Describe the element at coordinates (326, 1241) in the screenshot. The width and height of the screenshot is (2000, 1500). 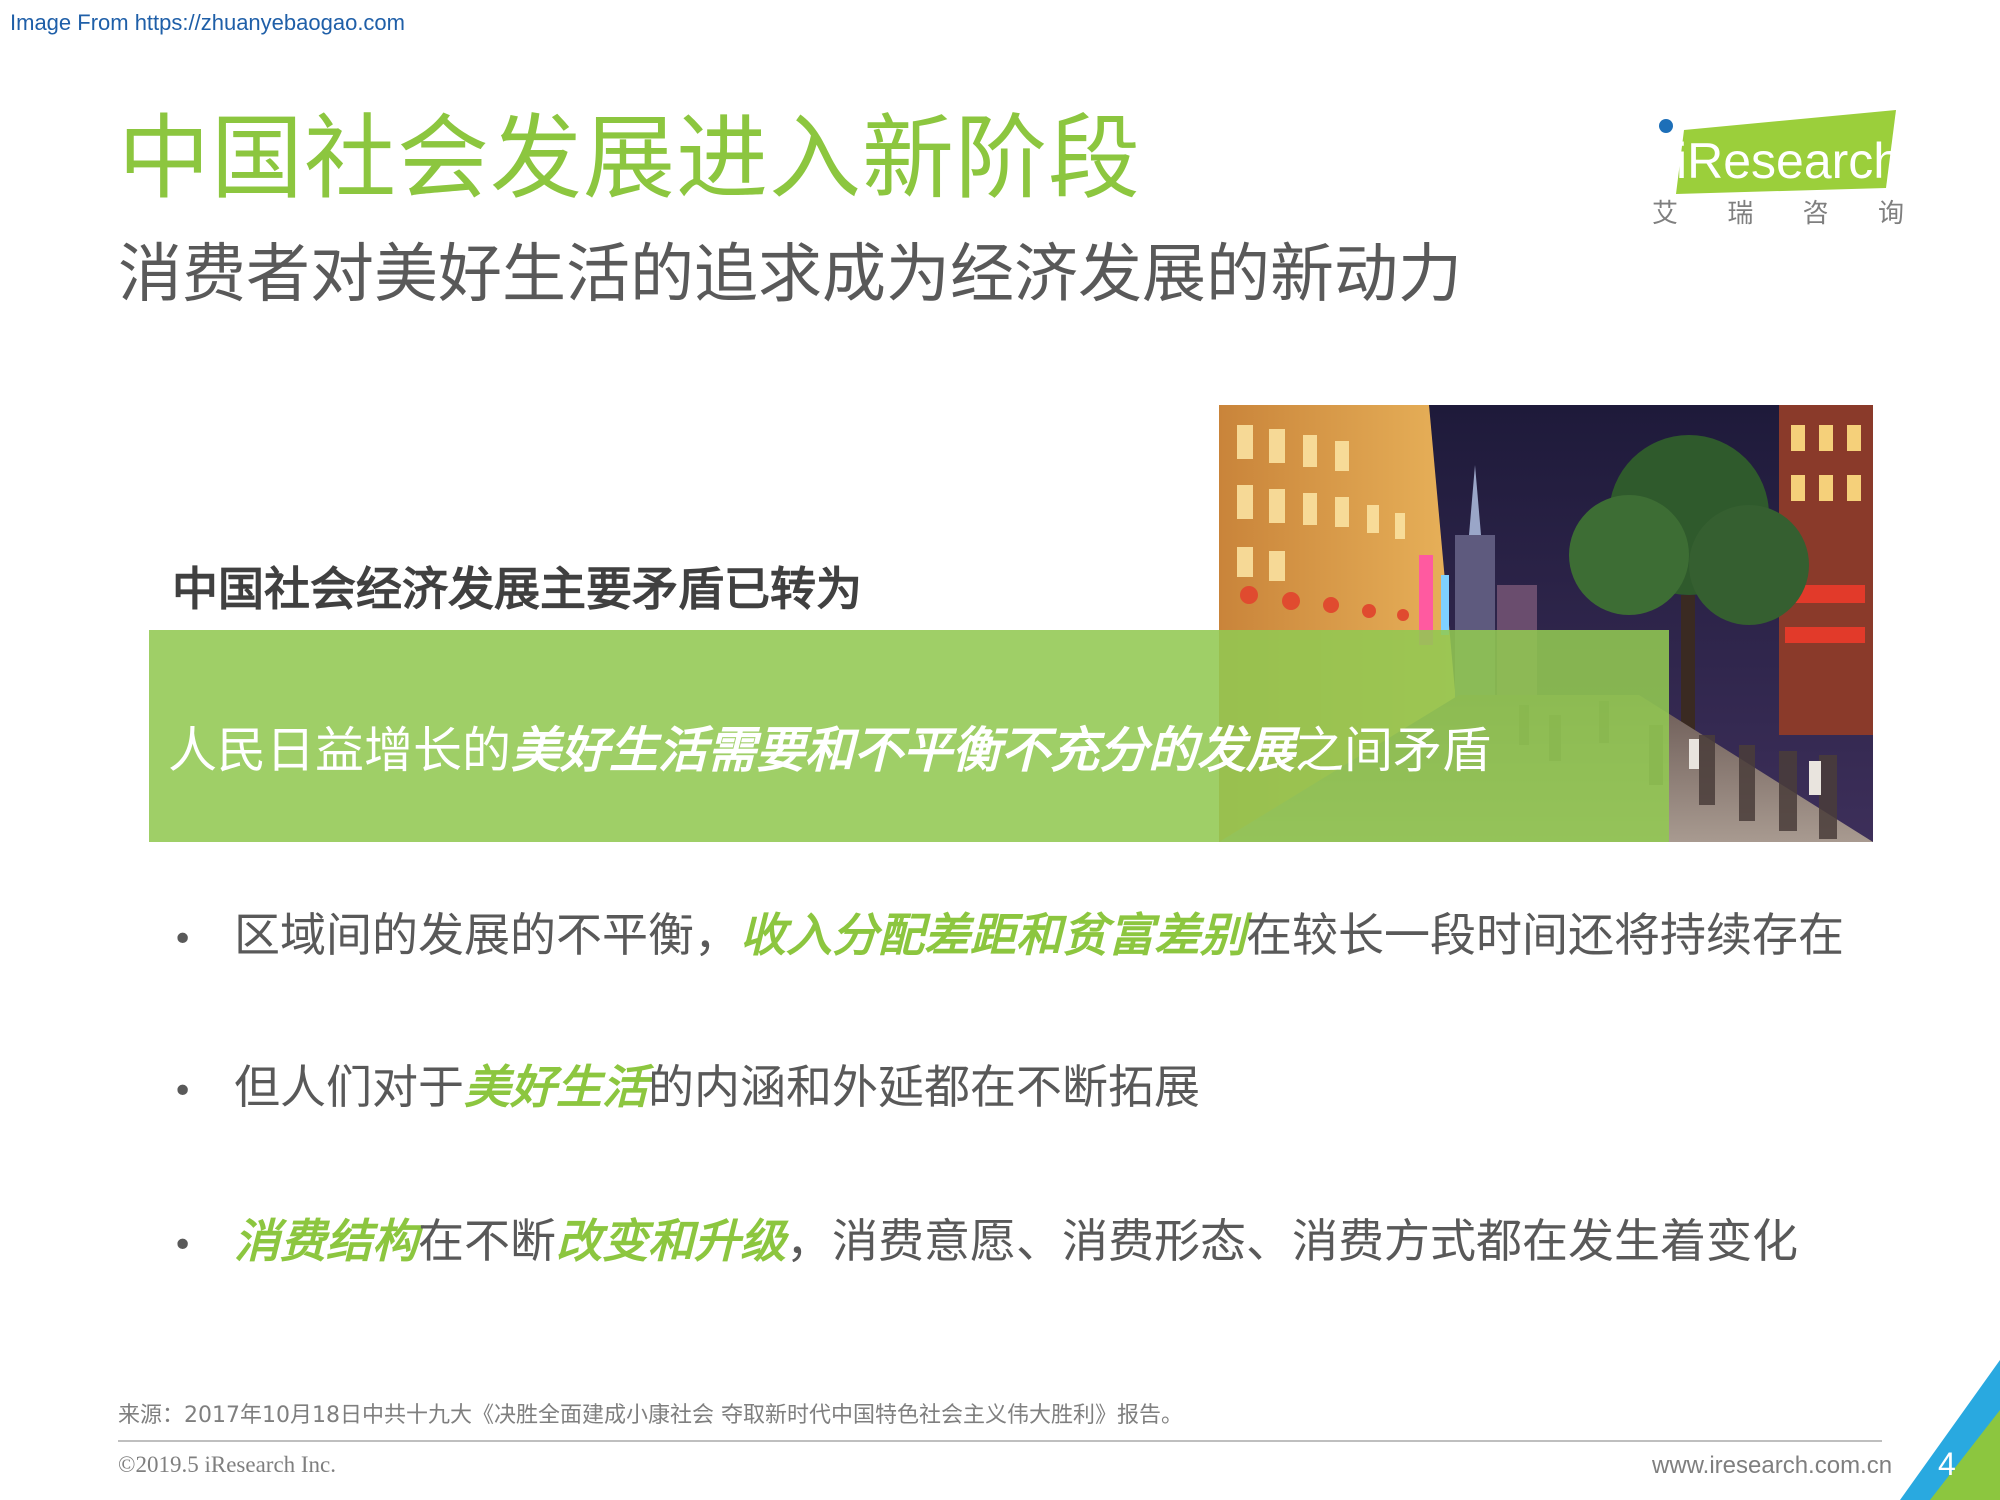
I see `bullet-highlight: 消费结构` at that location.